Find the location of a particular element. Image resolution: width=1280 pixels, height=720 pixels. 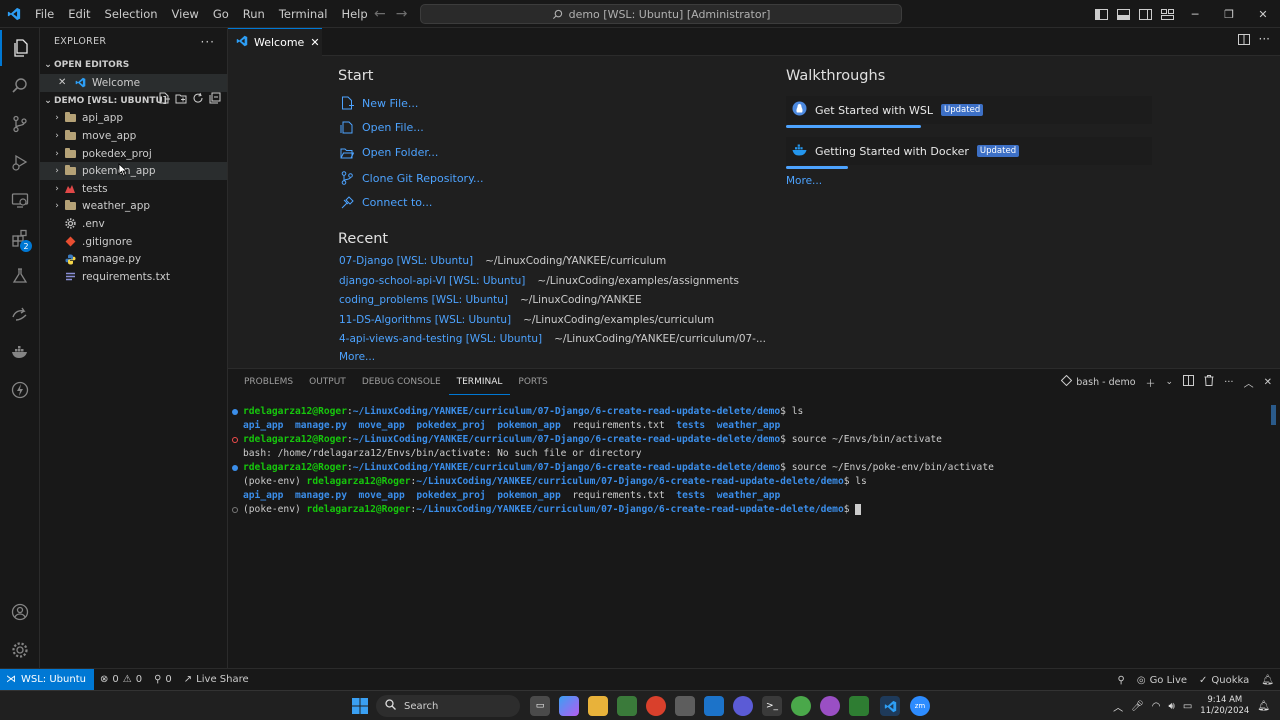

maximize-panel-icon: ︿ is located at coordinates (1249, 382).